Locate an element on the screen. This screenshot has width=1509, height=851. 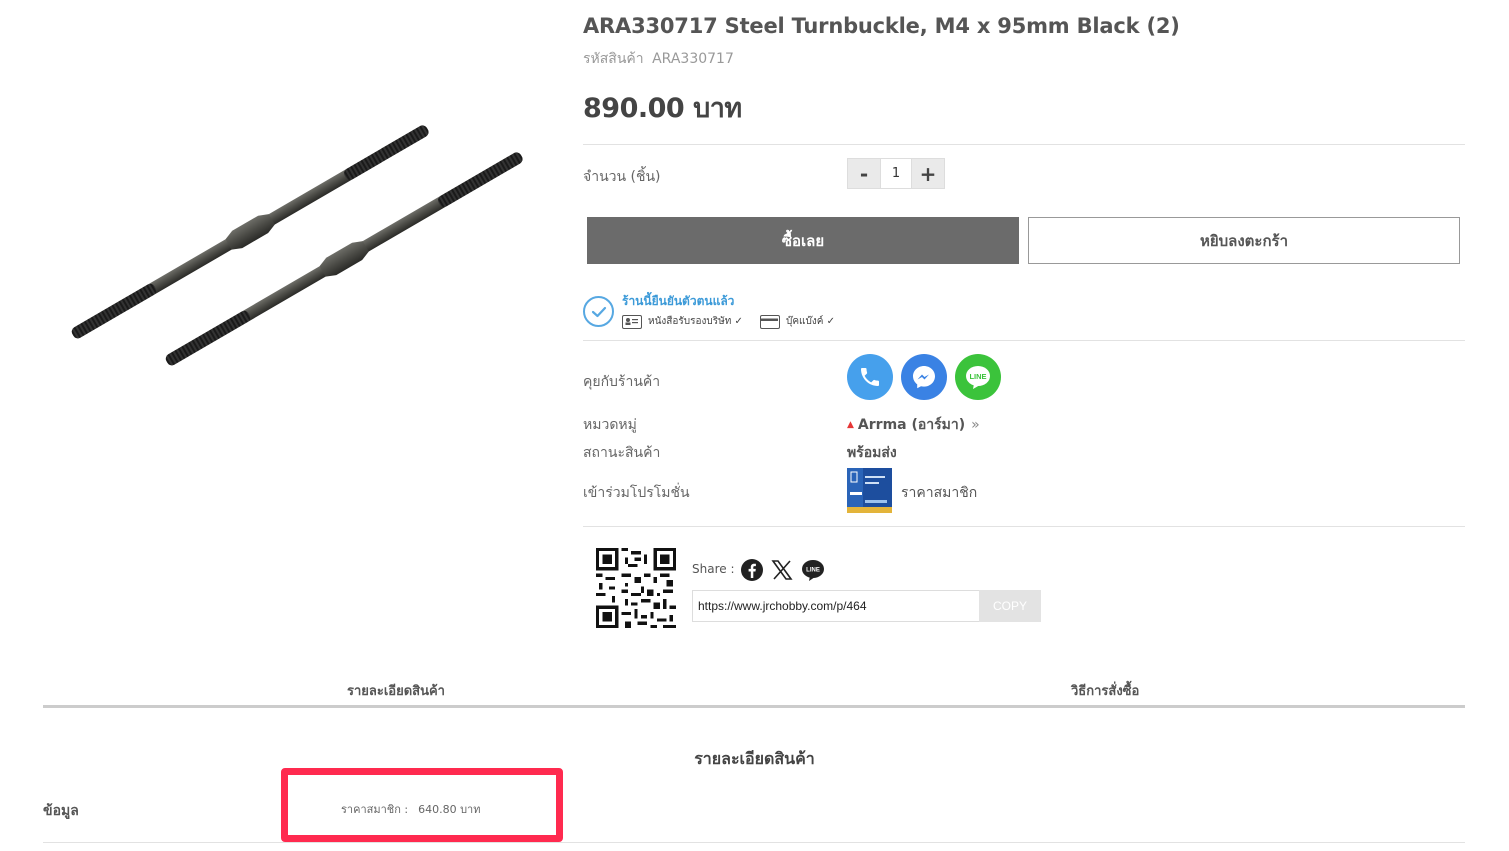
quantity-label: จำนวน (ชิ้น) is located at coordinates (622, 177).